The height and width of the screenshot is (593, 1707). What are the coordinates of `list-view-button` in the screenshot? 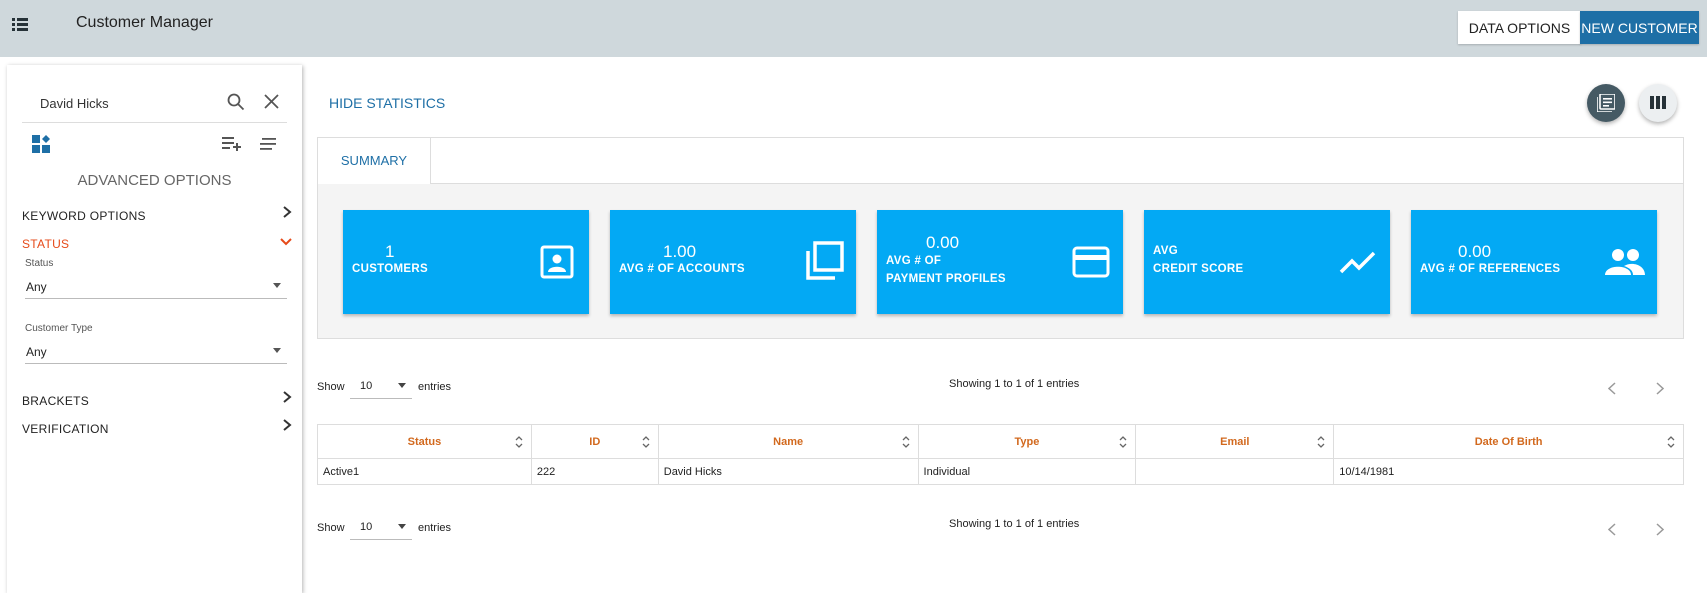 It's located at (1606, 103).